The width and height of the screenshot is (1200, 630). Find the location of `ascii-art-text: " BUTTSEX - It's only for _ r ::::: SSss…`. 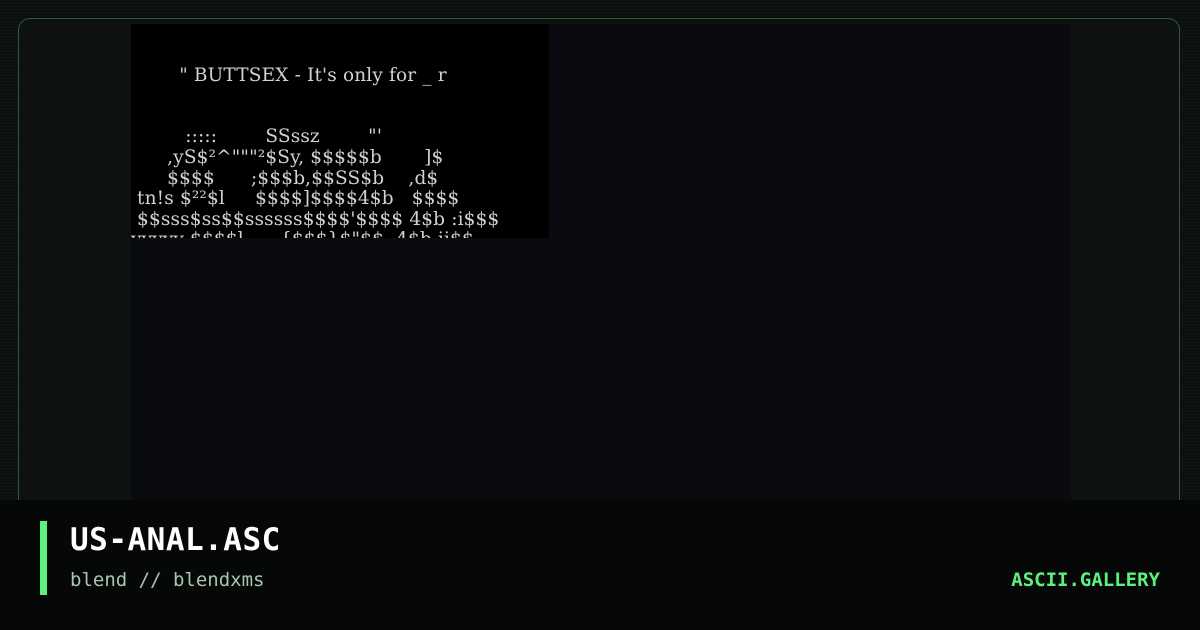

ascii-art-text: " BUTTSEX - It's only for _ r ::::: SSss… is located at coordinates (315, 151).